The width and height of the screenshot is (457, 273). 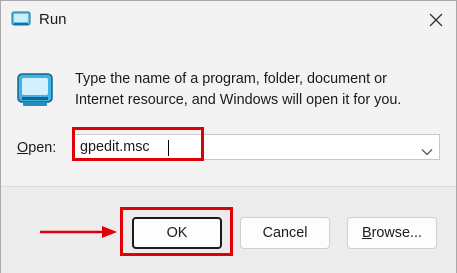 I want to click on open-label: Open:, so click(x=36, y=148).